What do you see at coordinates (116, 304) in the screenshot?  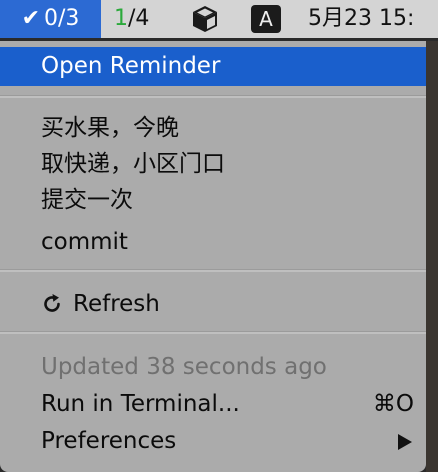 I see `refresh-label: Refresh` at bounding box center [116, 304].